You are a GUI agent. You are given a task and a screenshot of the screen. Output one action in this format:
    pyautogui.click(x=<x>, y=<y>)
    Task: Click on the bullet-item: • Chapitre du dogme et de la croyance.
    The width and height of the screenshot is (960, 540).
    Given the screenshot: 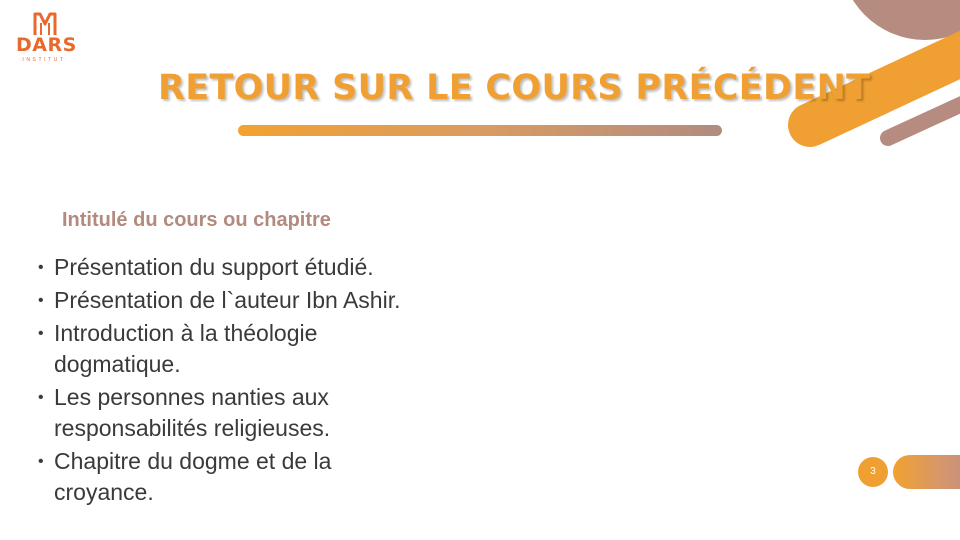 What is the action you would take?
    pyautogui.click(x=216, y=477)
    